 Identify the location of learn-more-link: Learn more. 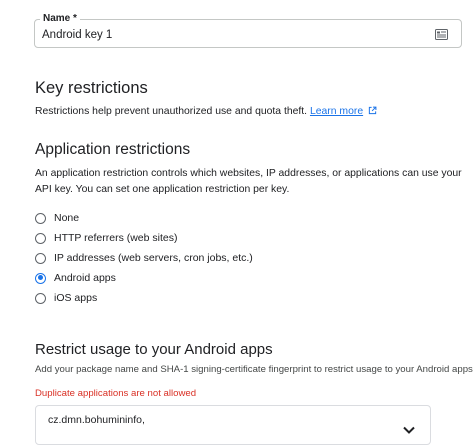
(336, 111).